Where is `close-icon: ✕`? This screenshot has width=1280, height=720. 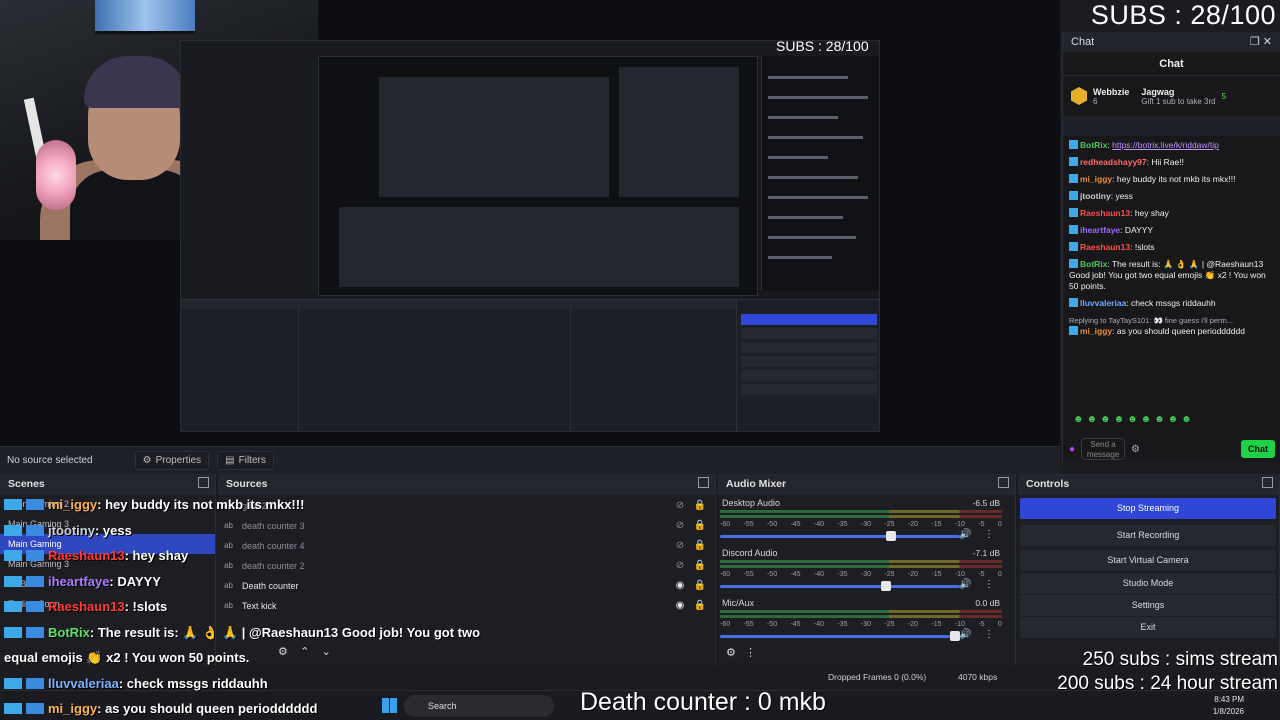 close-icon: ✕ is located at coordinates (1267, 42).